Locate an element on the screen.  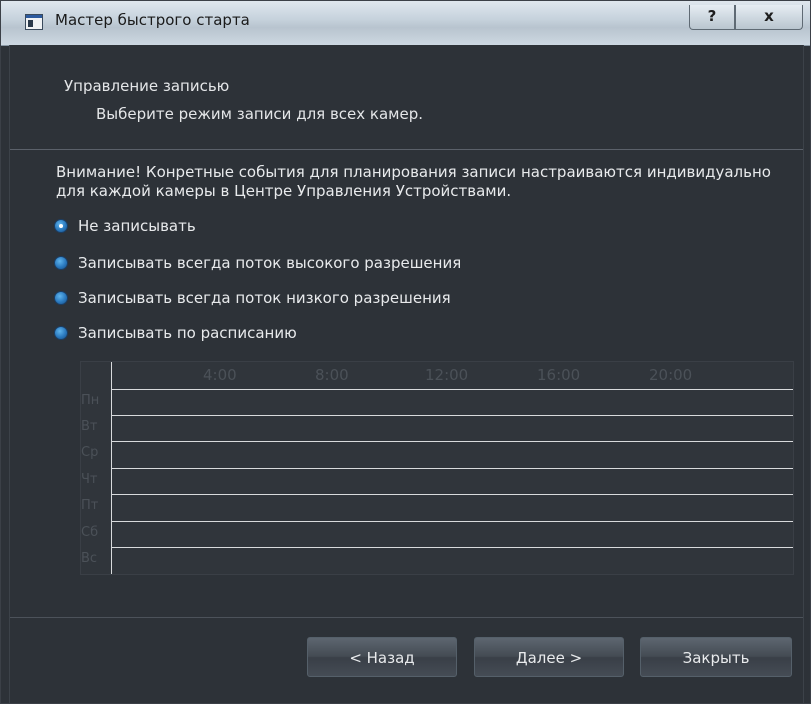
hour-label: 8:00 is located at coordinates (332, 375).